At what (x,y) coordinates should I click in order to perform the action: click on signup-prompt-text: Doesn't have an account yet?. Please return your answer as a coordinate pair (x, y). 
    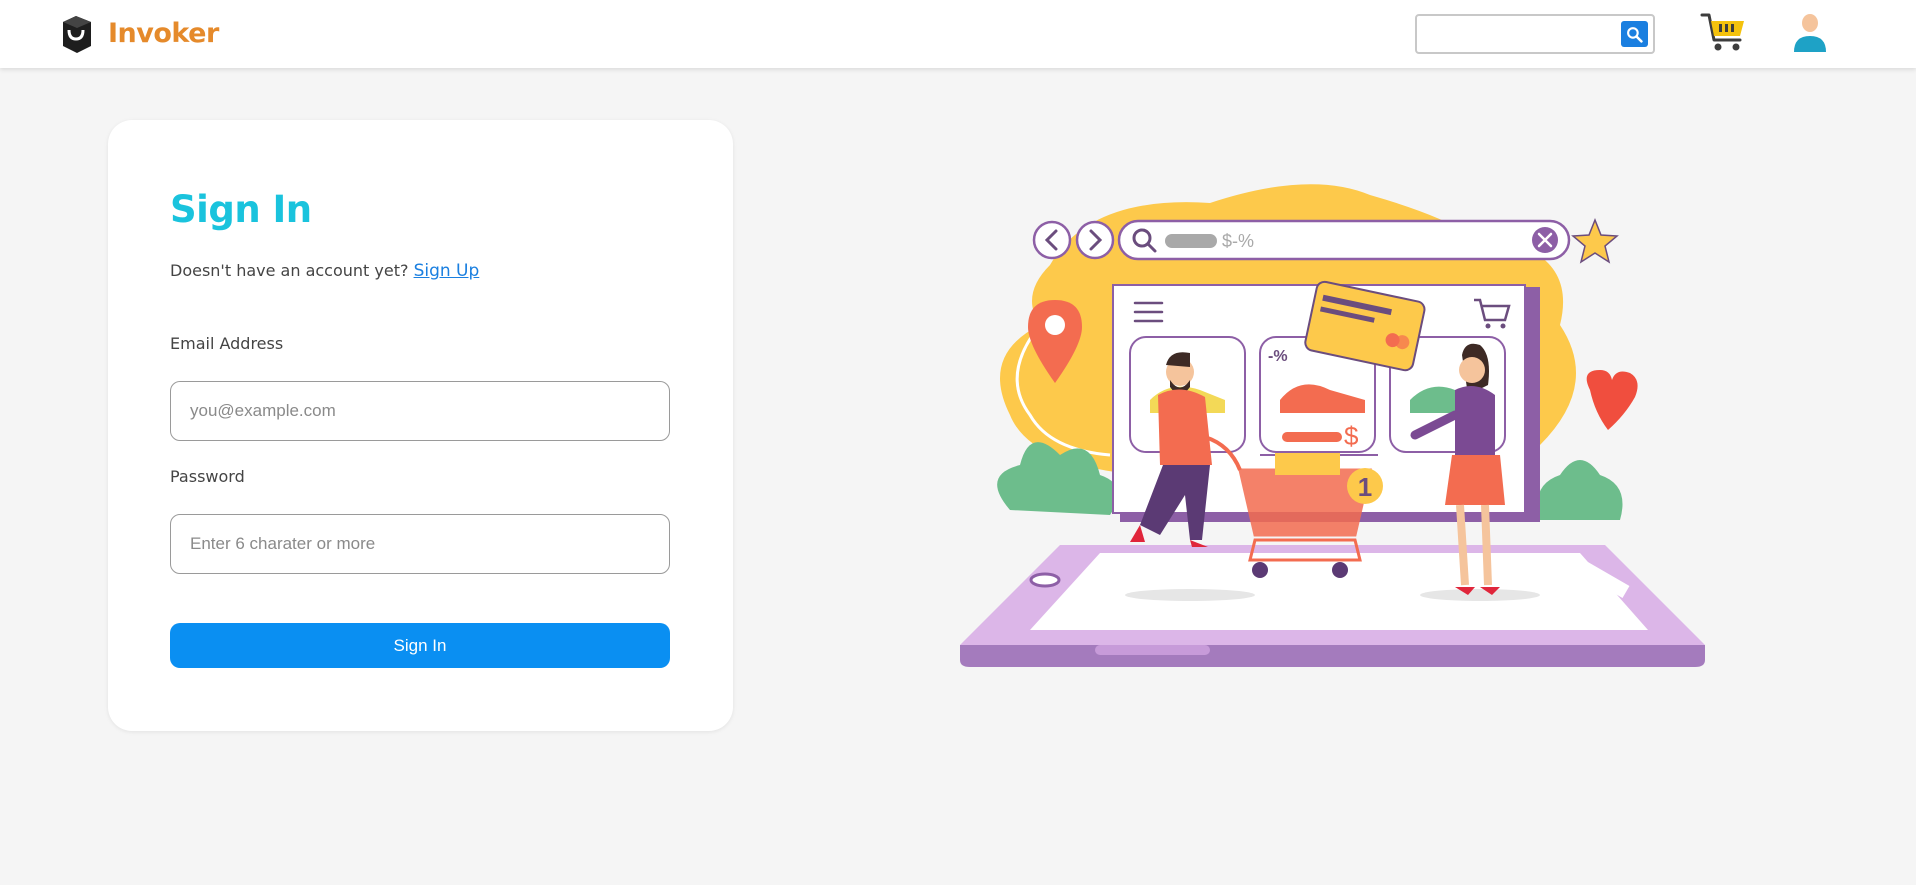
    Looking at the image, I should click on (289, 270).